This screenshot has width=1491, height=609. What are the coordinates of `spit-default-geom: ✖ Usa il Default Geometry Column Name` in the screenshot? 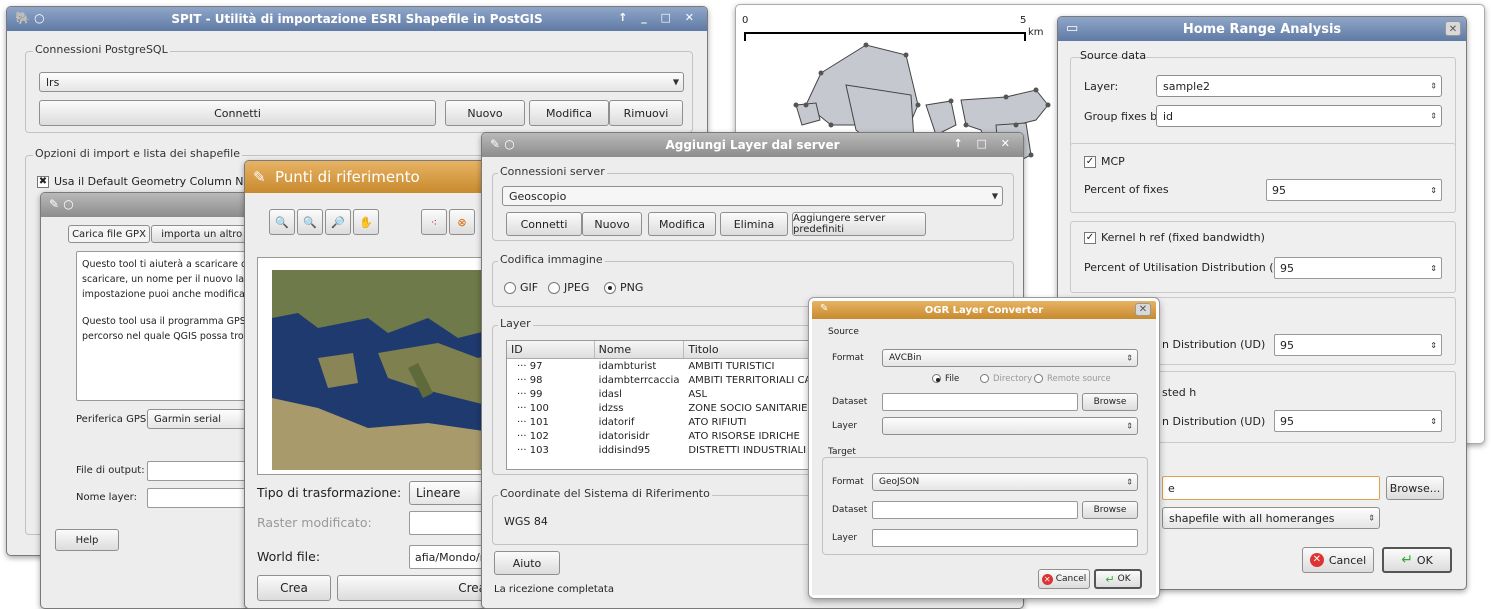 It's located at (152, 181).